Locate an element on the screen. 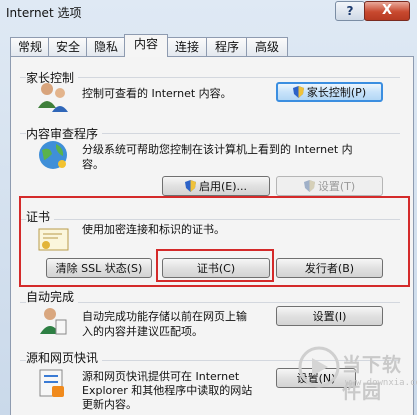 This screenshot has width=417, height=415. tab-programs: 程序 is located at coordinates (227, 46).